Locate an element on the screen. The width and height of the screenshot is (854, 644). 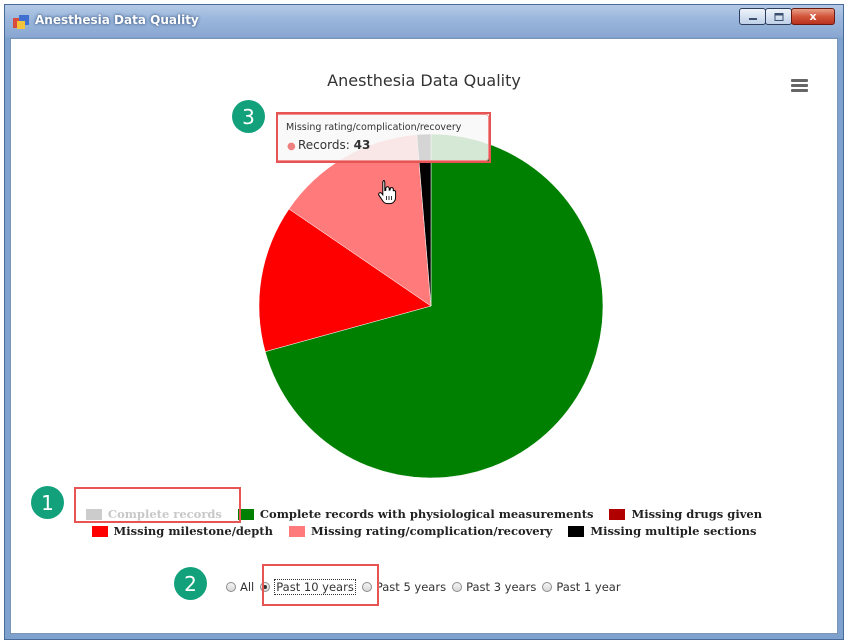
radio-label: All is located at coordinates (247, 587).